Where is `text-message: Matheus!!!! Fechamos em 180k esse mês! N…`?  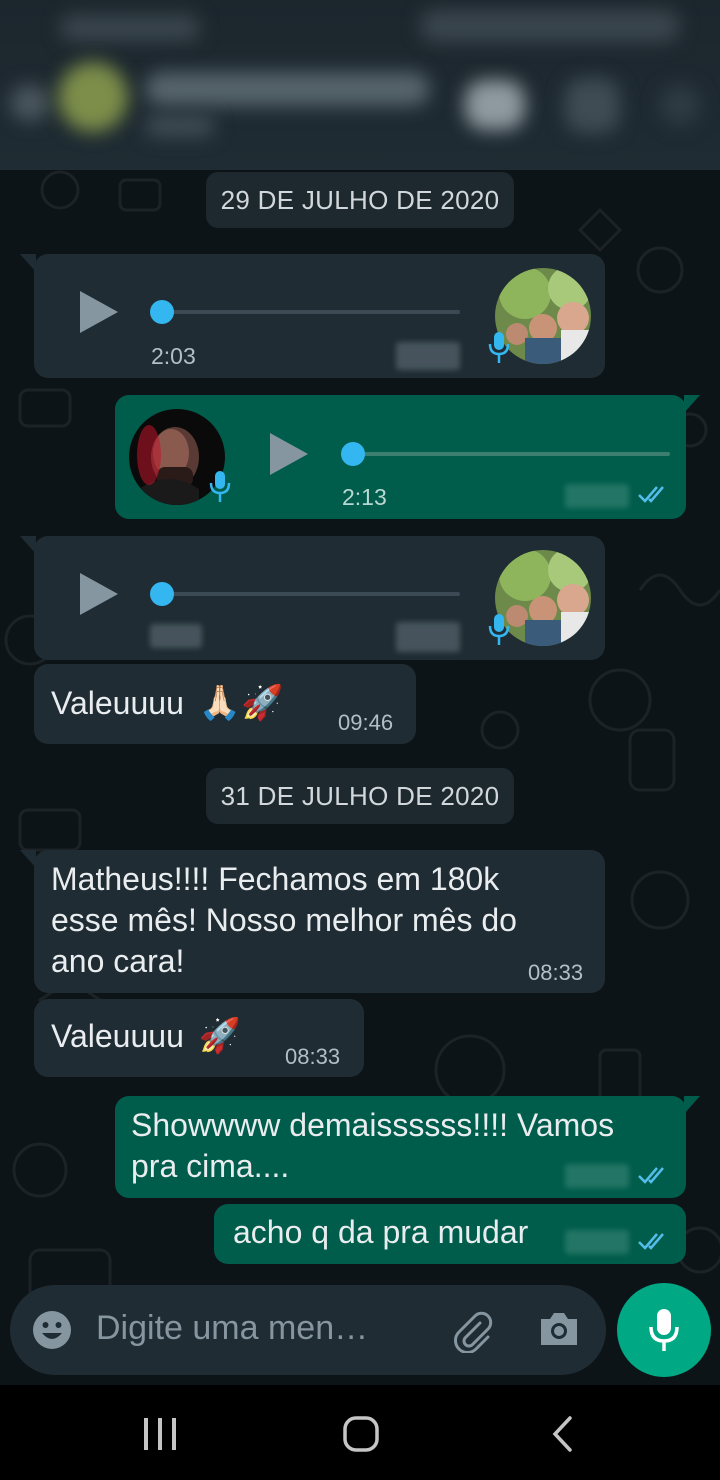
text-message: Matheus!!!! Fechamos em 180k esse mês! N… is located at coordinates (312, 921).